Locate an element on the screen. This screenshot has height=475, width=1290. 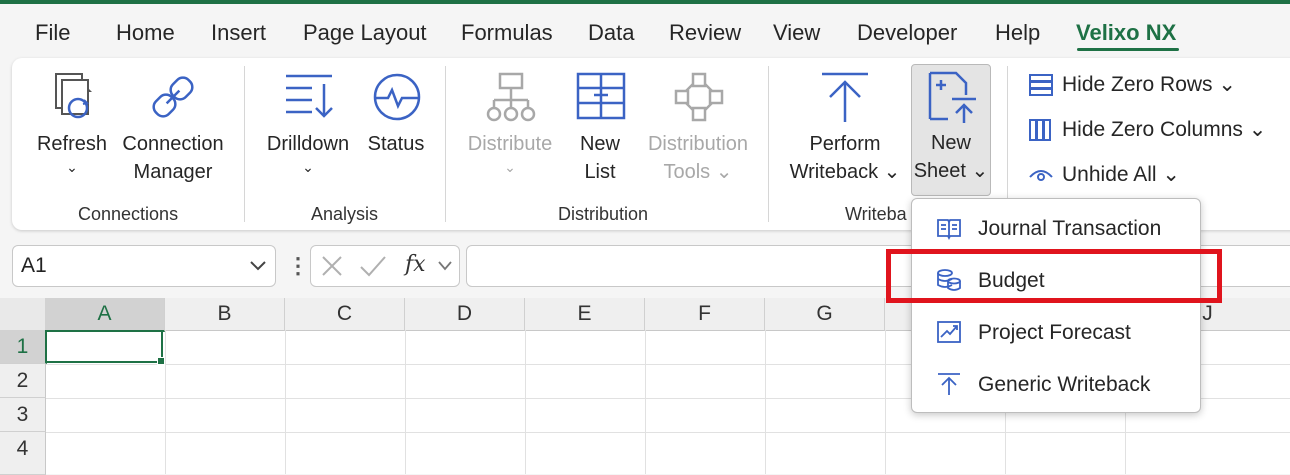
new-sheet-button: New Sheet ⌄ is located at coordinates (951, 130).